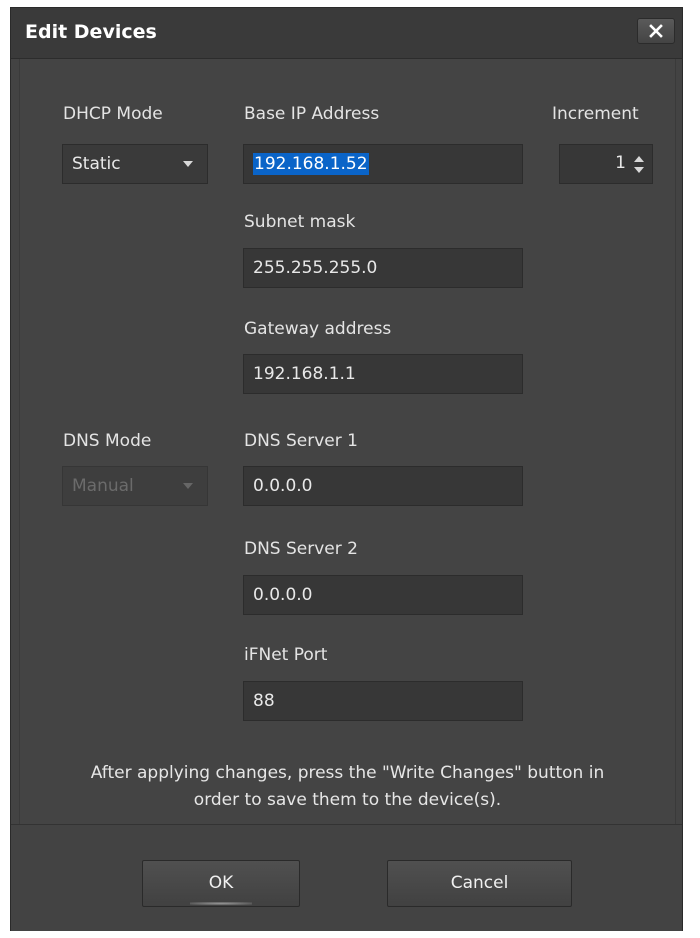 The image size is (700, 938). Describe the element at coordinates (300, 222) in the screenshot. I see `subnet-label: Subnet mask` at that location.